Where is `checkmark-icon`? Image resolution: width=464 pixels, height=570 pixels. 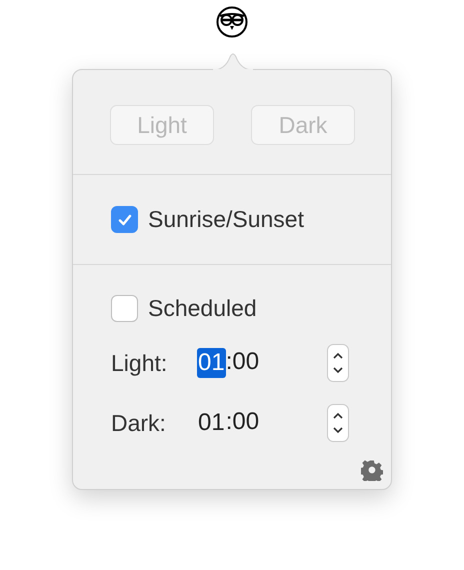 checkmark-icon is located at coordinates (125, 220).